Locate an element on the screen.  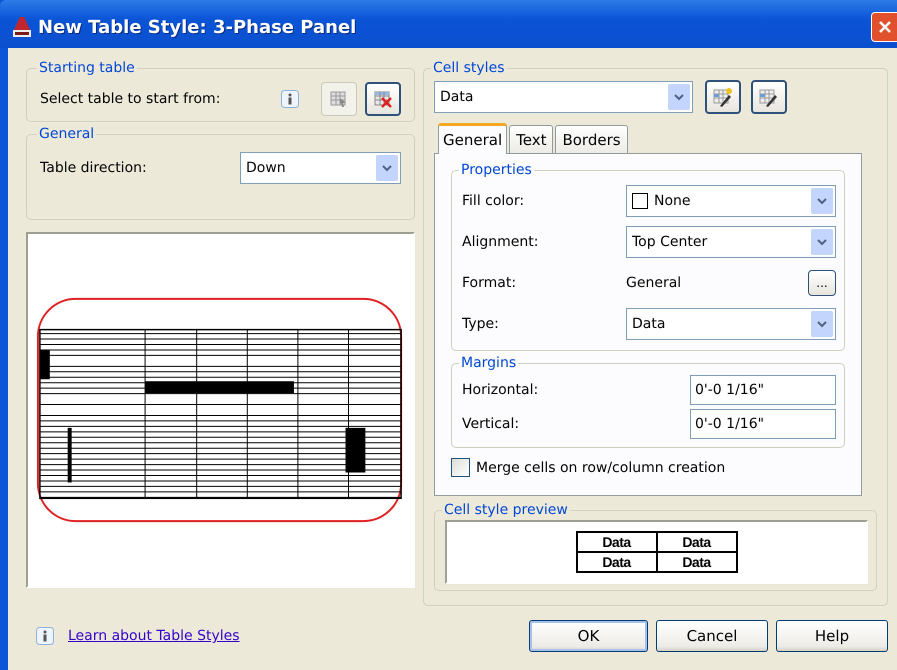
field-label: Alignment: is located at coordinates (500, 242).